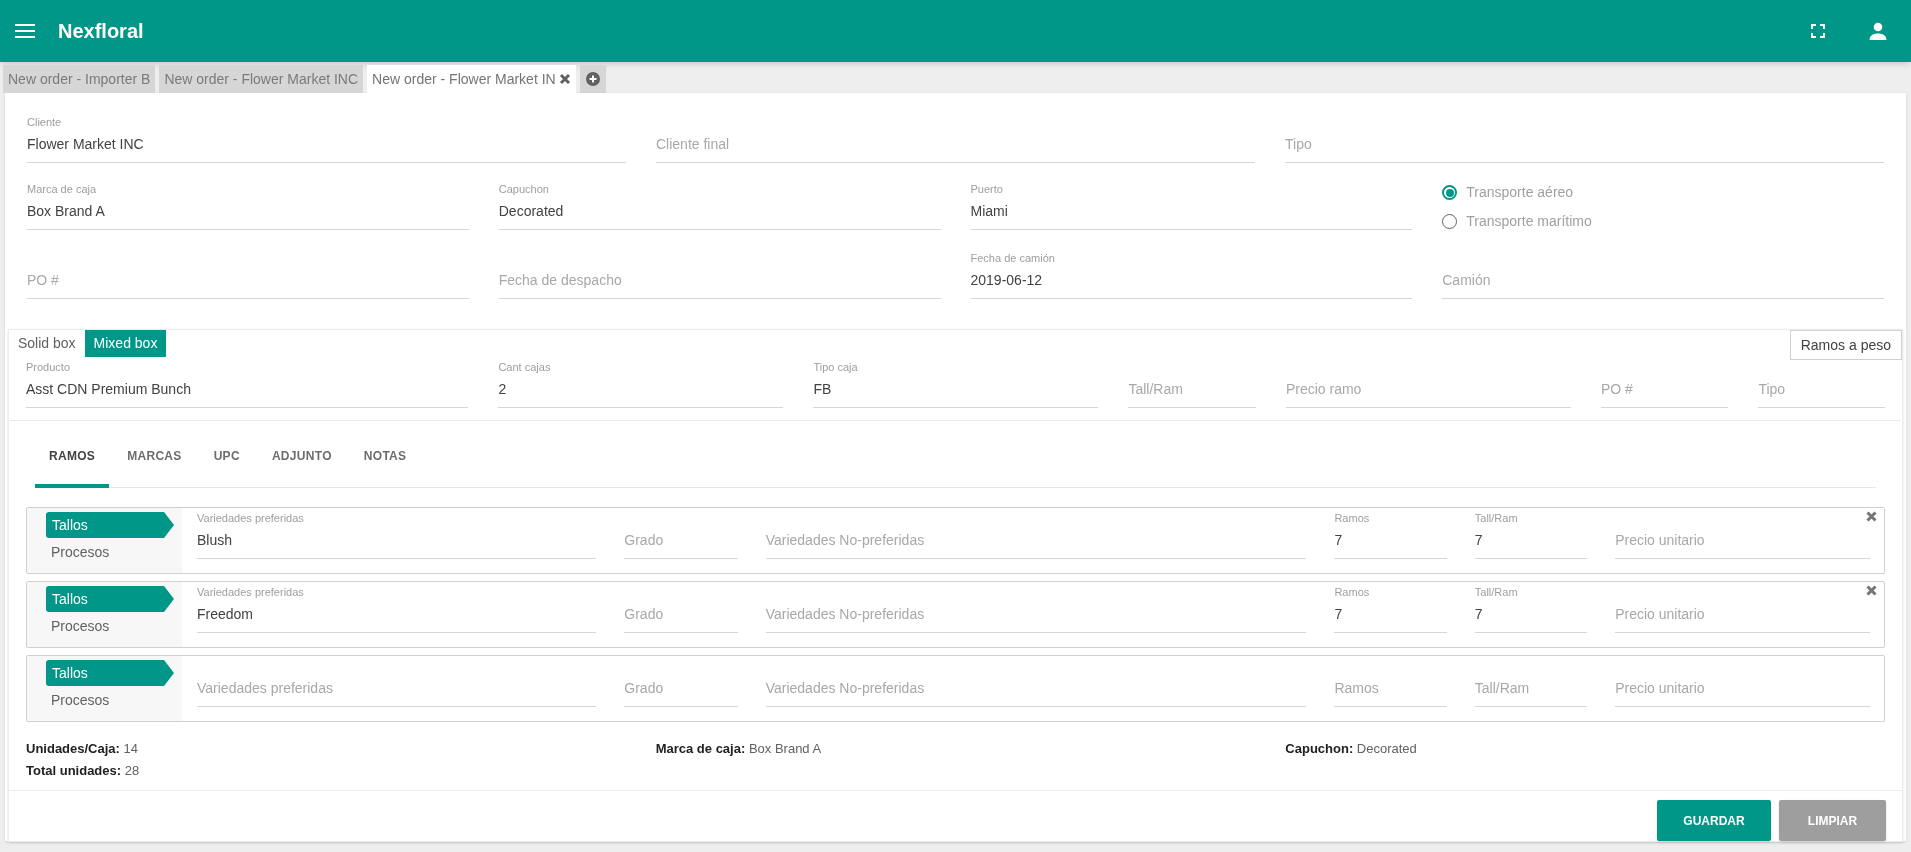  Describe the element at coordinates (1663, 274) in the screenshot. I see `text-field: Camión` at that location.